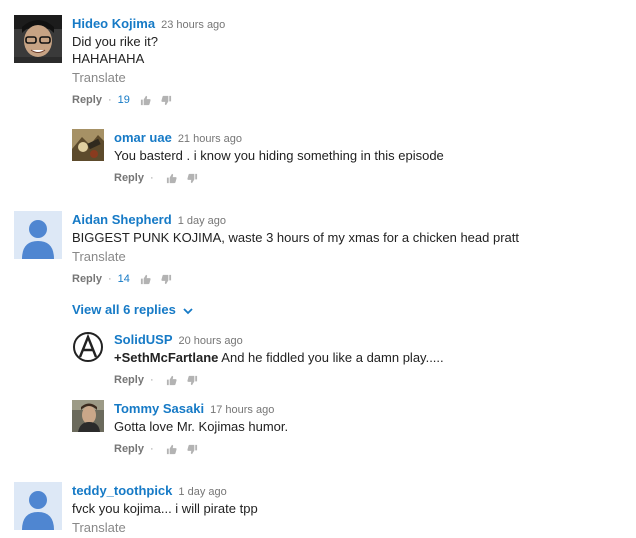 The height and width of the screenshot is (538, 636). Describe the element at coordinates (113, 23) in the screenshot. I see `author-name: Hideo Kojima` at that location.